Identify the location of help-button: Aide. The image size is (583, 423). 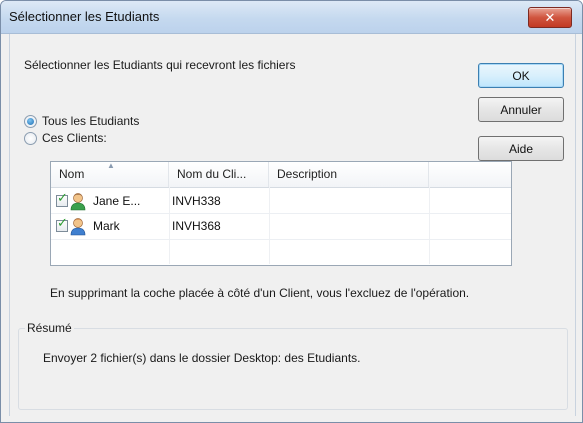
(521, 148).